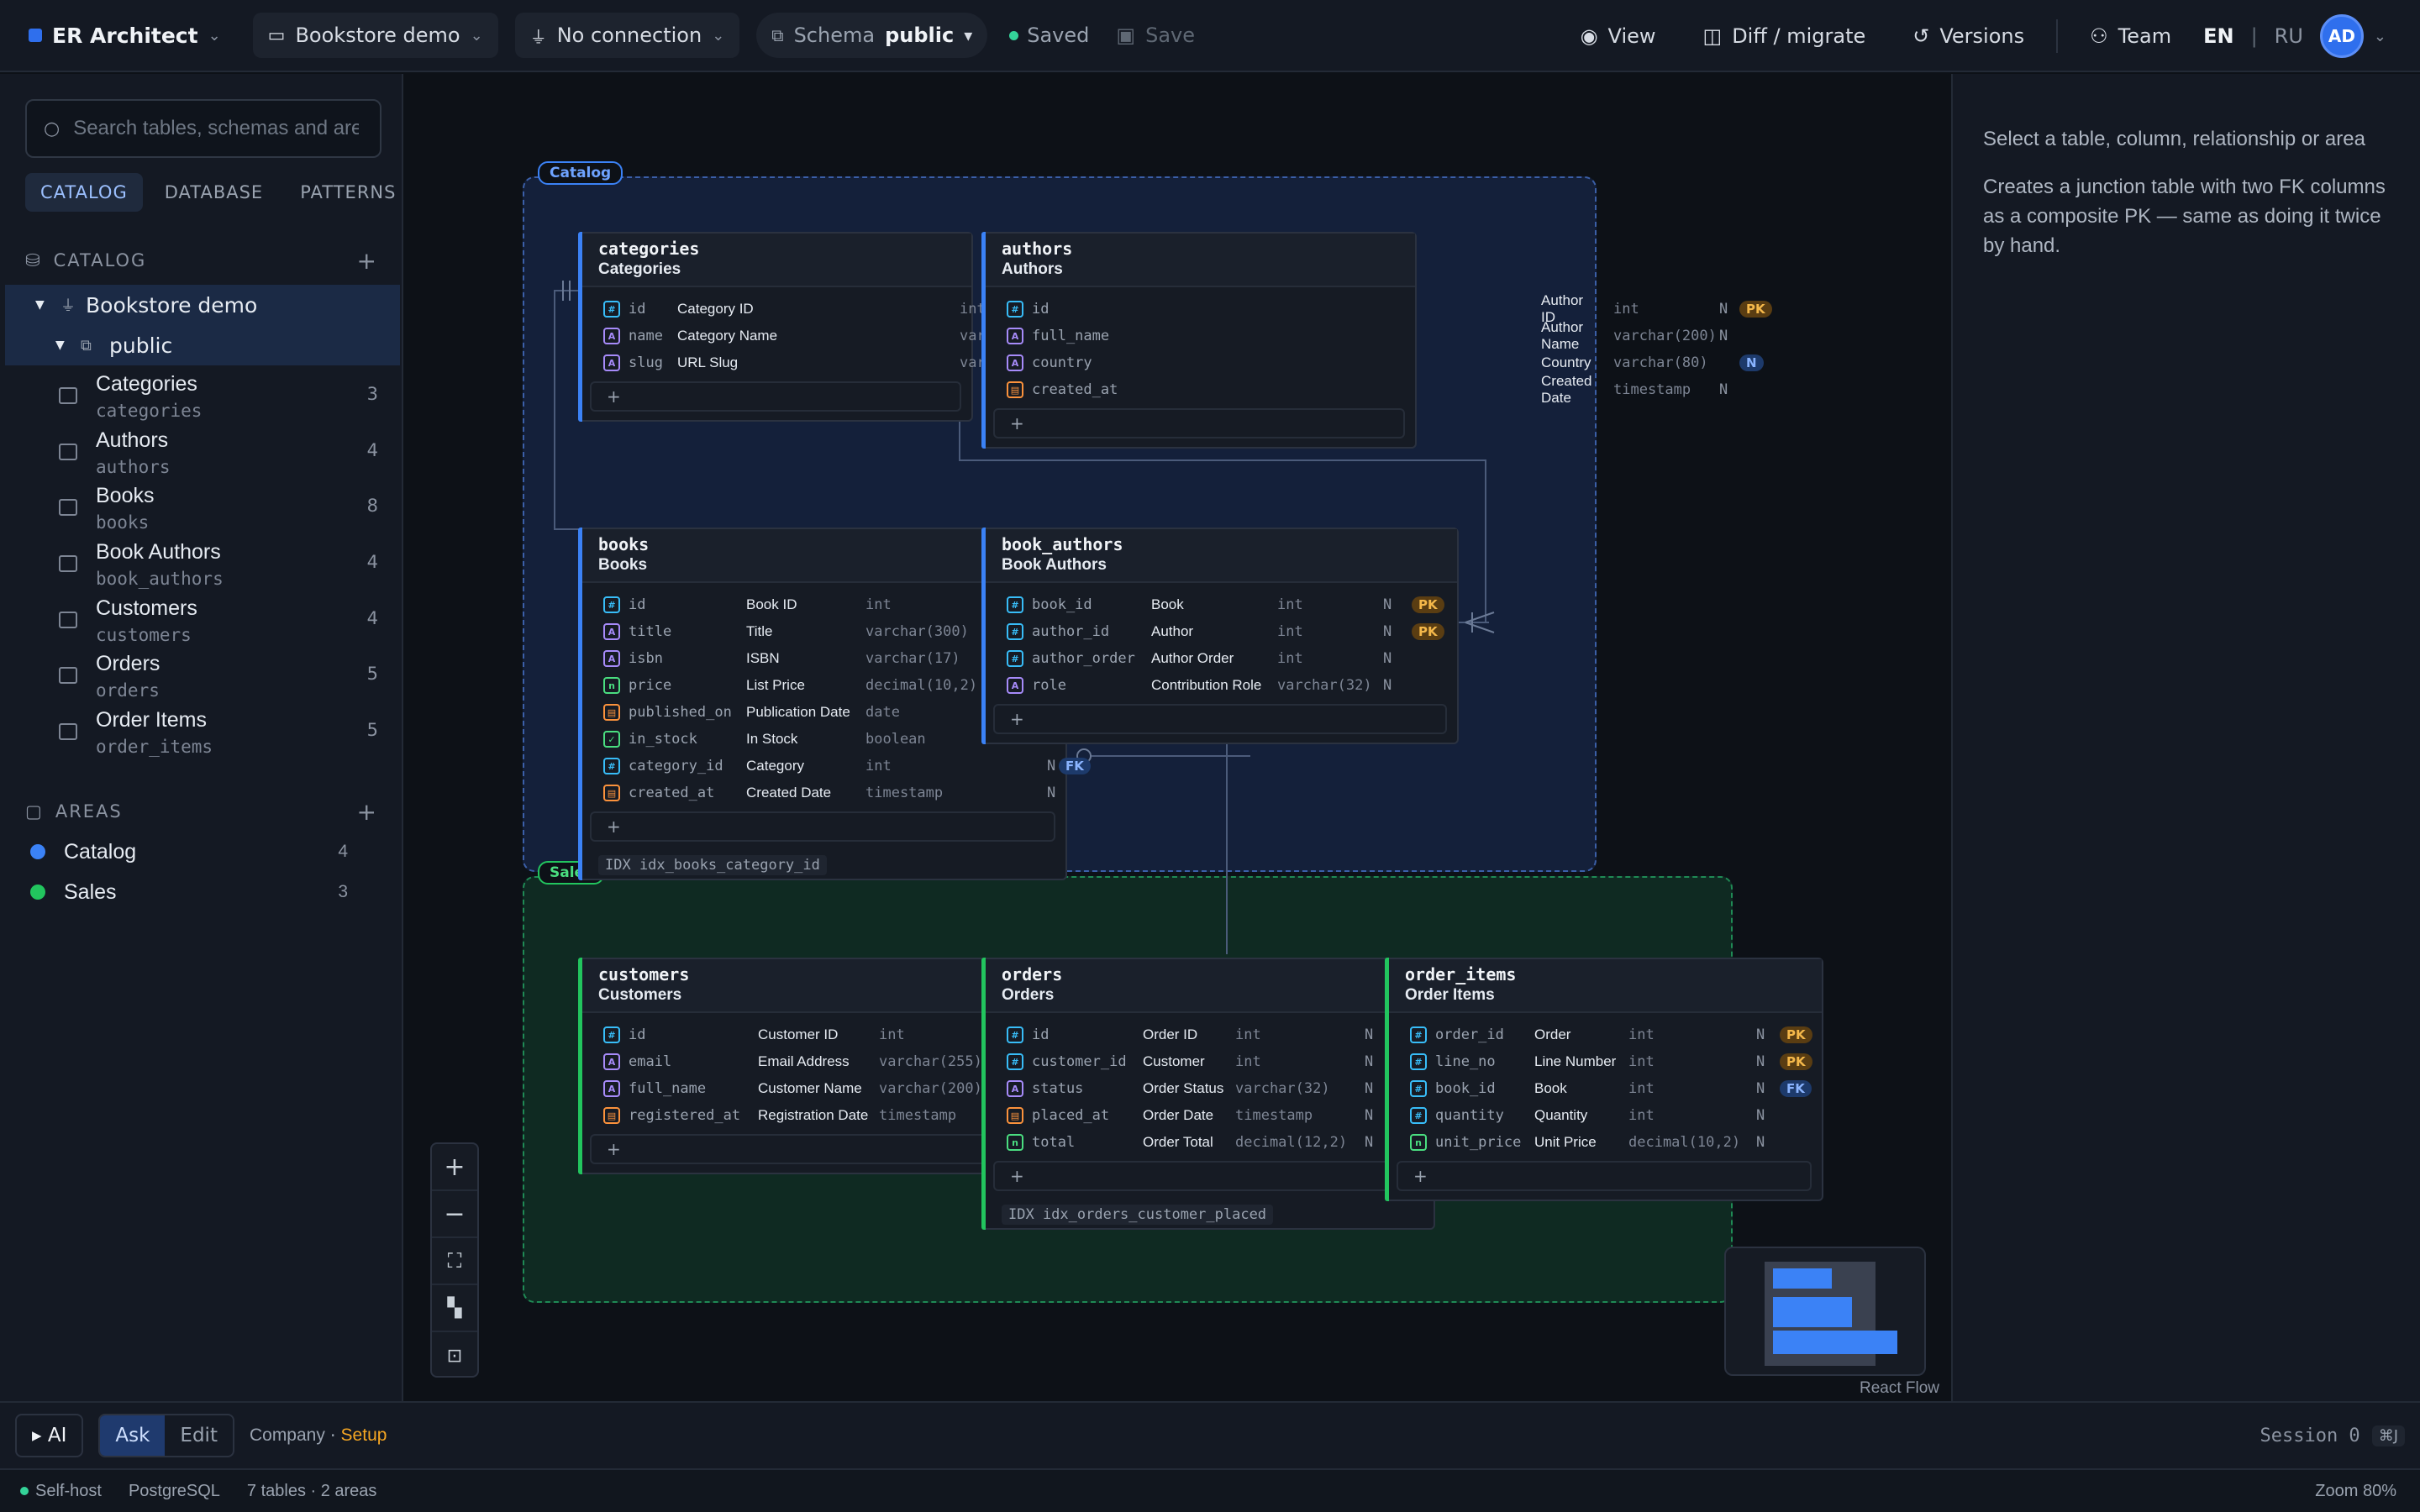 Image resolution: width=2420 pixels, height=1512 pixels. What do you see at coordinates (1604, 1061) in the screenshot?
I see `column-row: # line_no Line Number int N PK` at bounding box center [1604, 1061].